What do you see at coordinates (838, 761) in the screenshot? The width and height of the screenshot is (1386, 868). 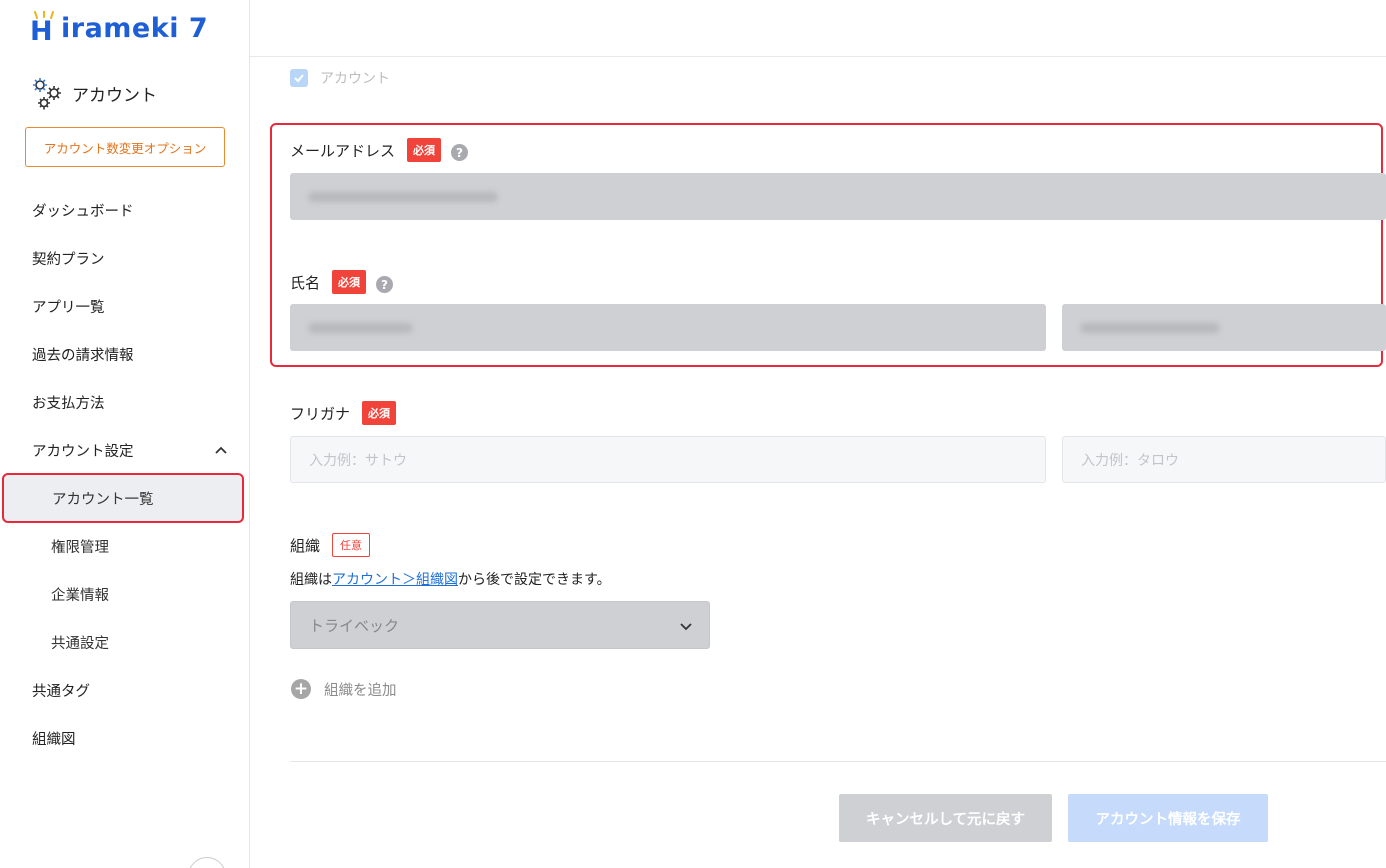 I see `divider` at bounding box center [838, 761].